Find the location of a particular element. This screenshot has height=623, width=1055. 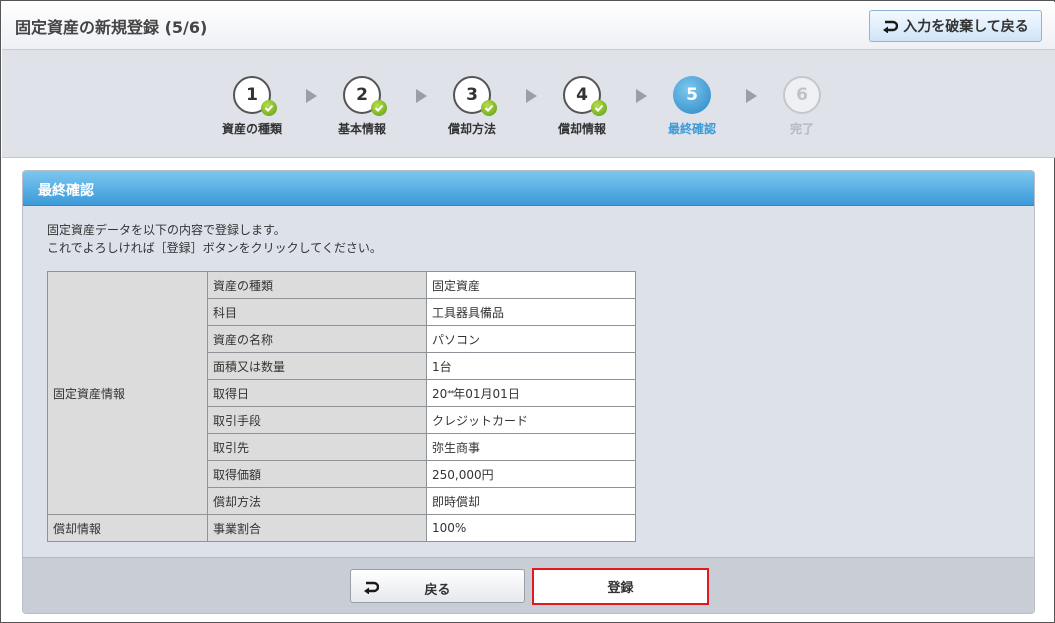

field-label: 取引先 is located at coordinates (317, 447).